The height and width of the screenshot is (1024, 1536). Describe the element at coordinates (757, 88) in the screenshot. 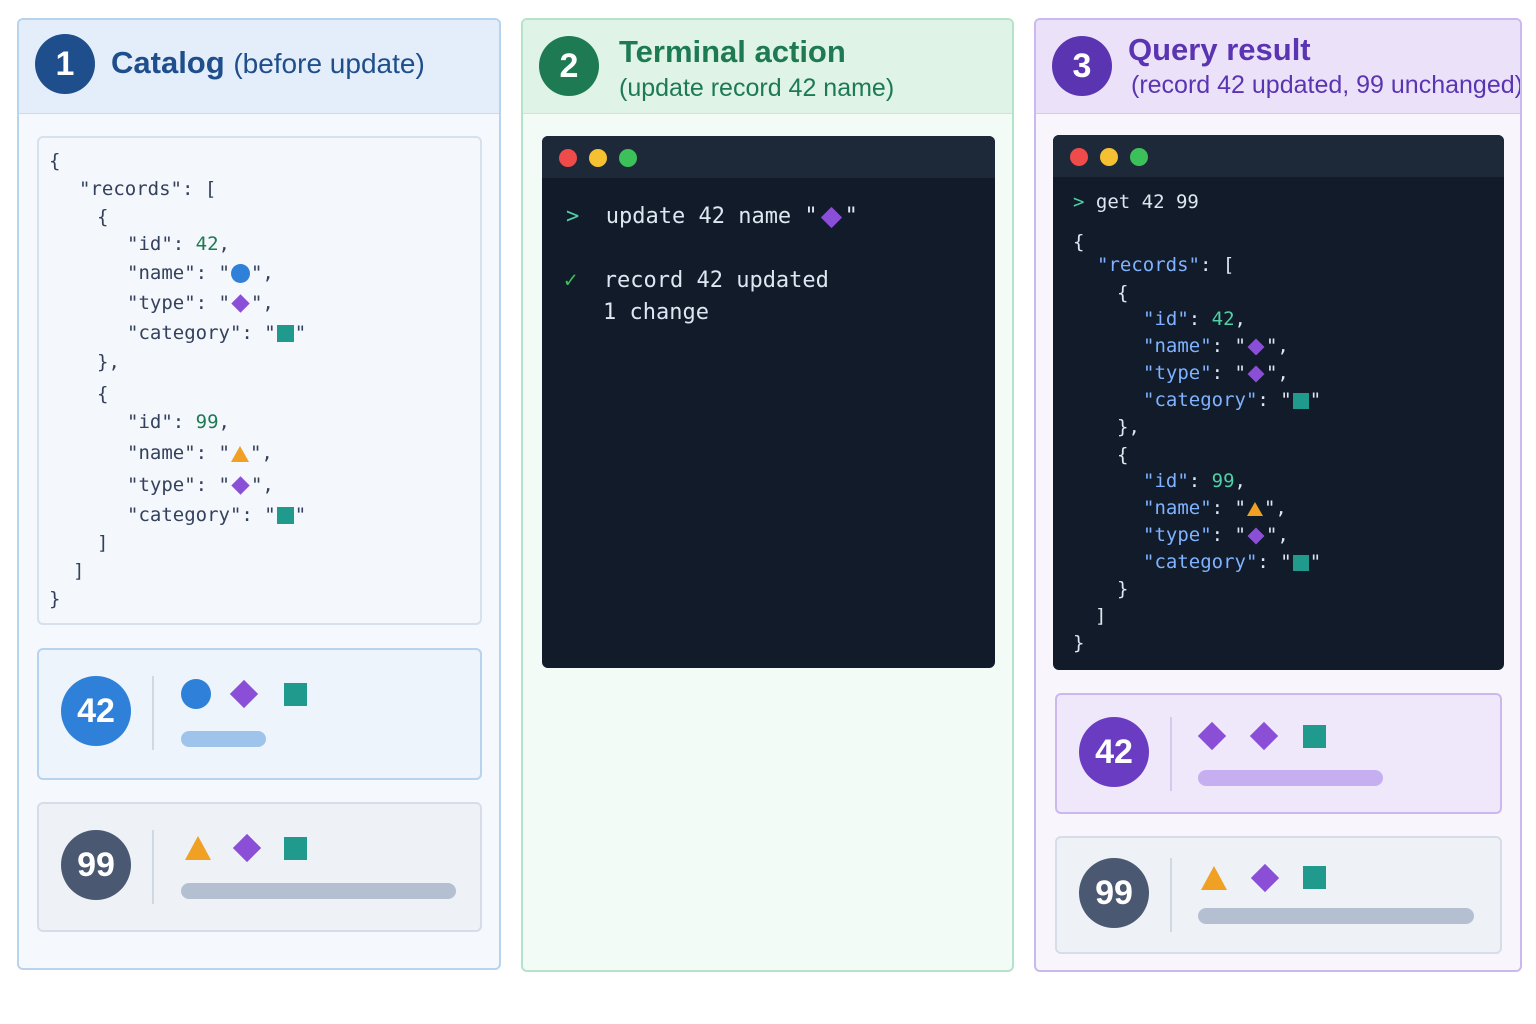

I see `terminal-subtitle: (update record 42 name)` at that location.